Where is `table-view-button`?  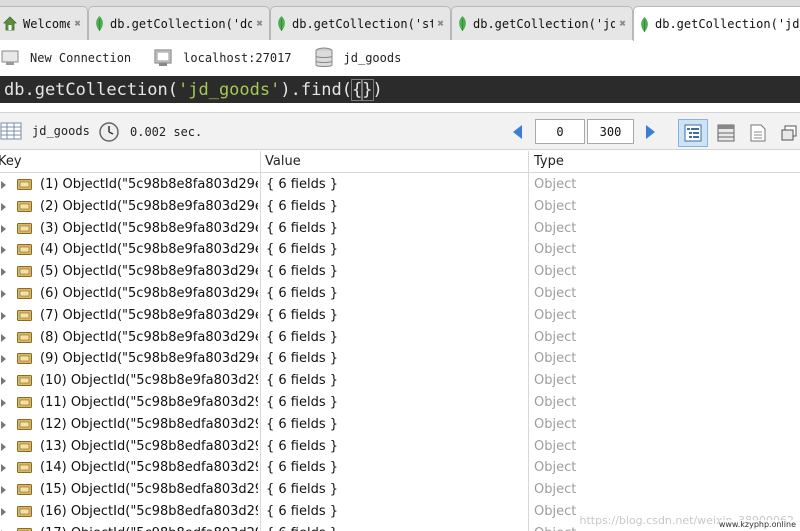
table-view-button is located at coordinates (726, 133).